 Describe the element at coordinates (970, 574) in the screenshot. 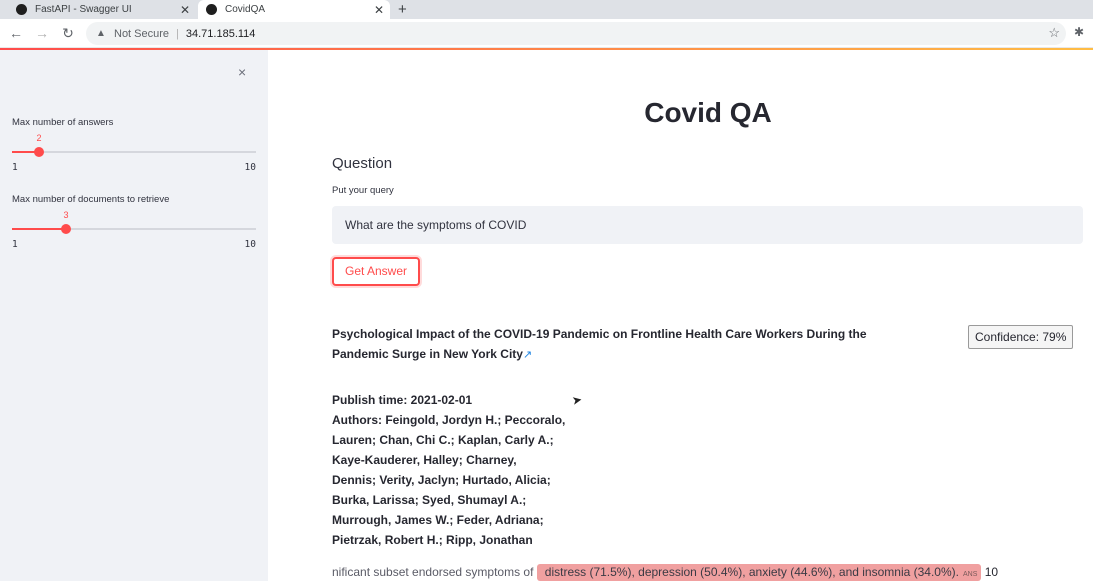

I see `answer-tag: ANS` at that location.